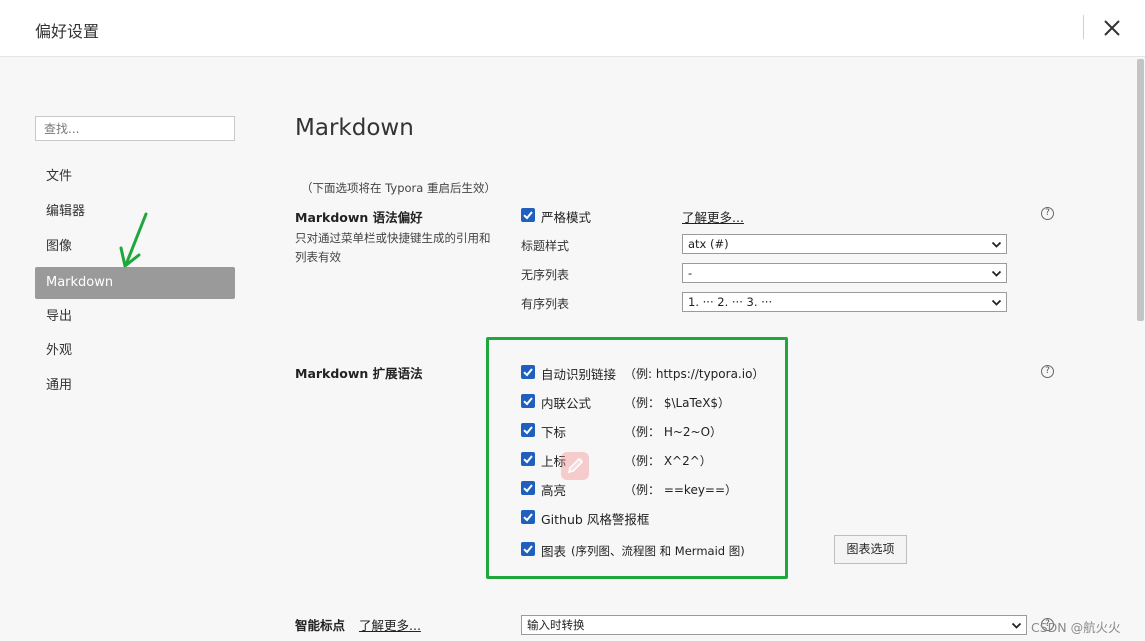  What do you see at coordinates (730, 302) in the screenshot?
I see `ordered-list-value: 1. ··· 2. ··· 3. ···` at bounding box center [730, 302].